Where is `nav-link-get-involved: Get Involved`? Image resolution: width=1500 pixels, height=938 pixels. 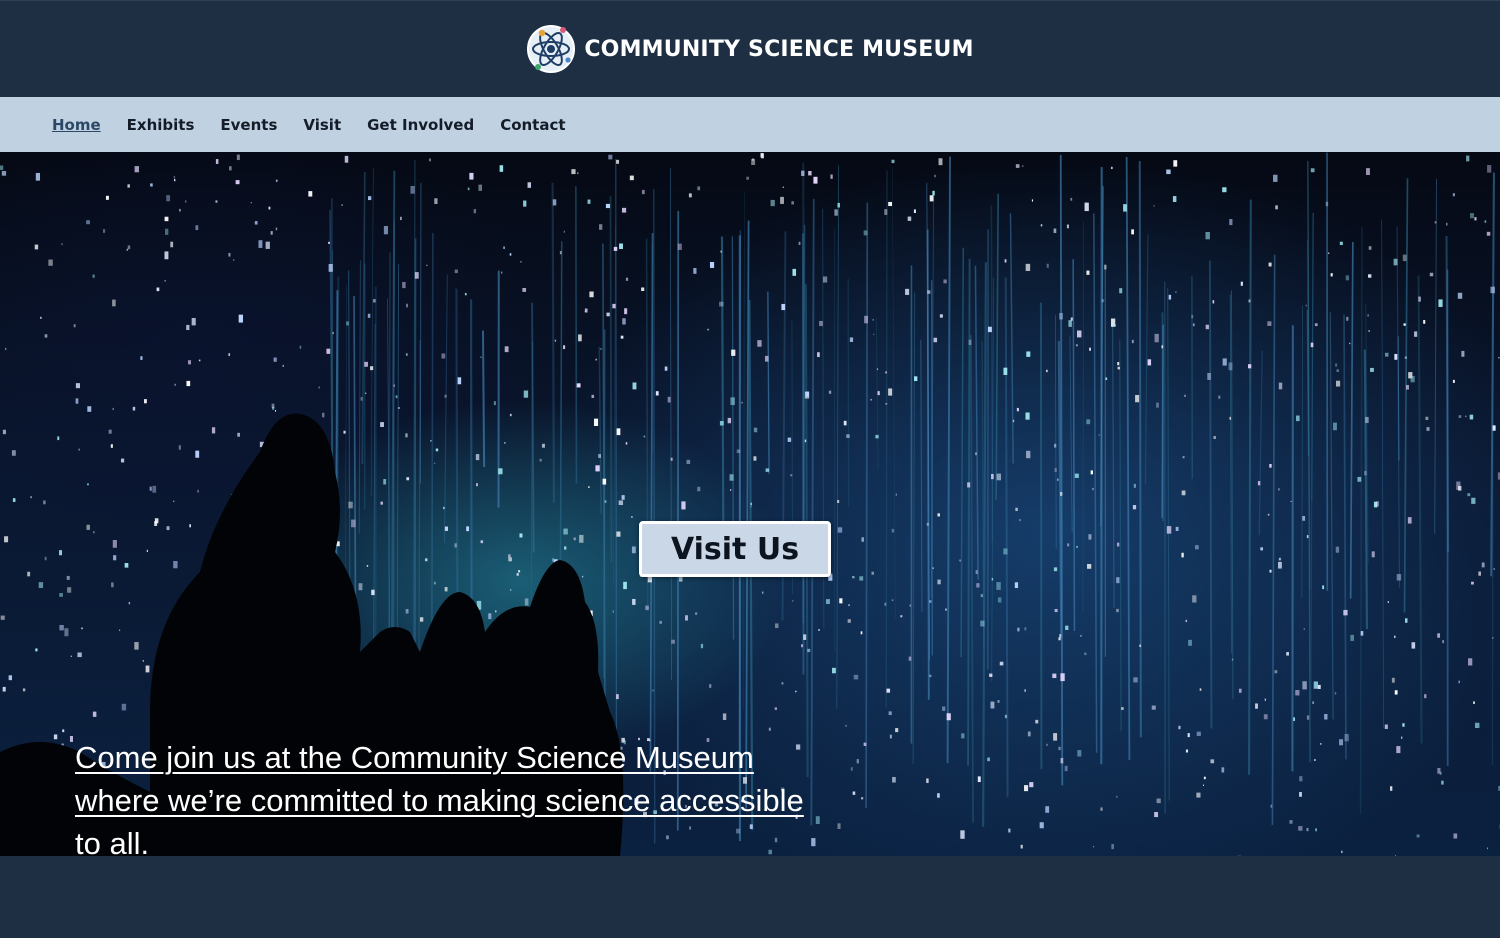
nav-link-get-involved: Get Involved is located at coordinates (420, 125).